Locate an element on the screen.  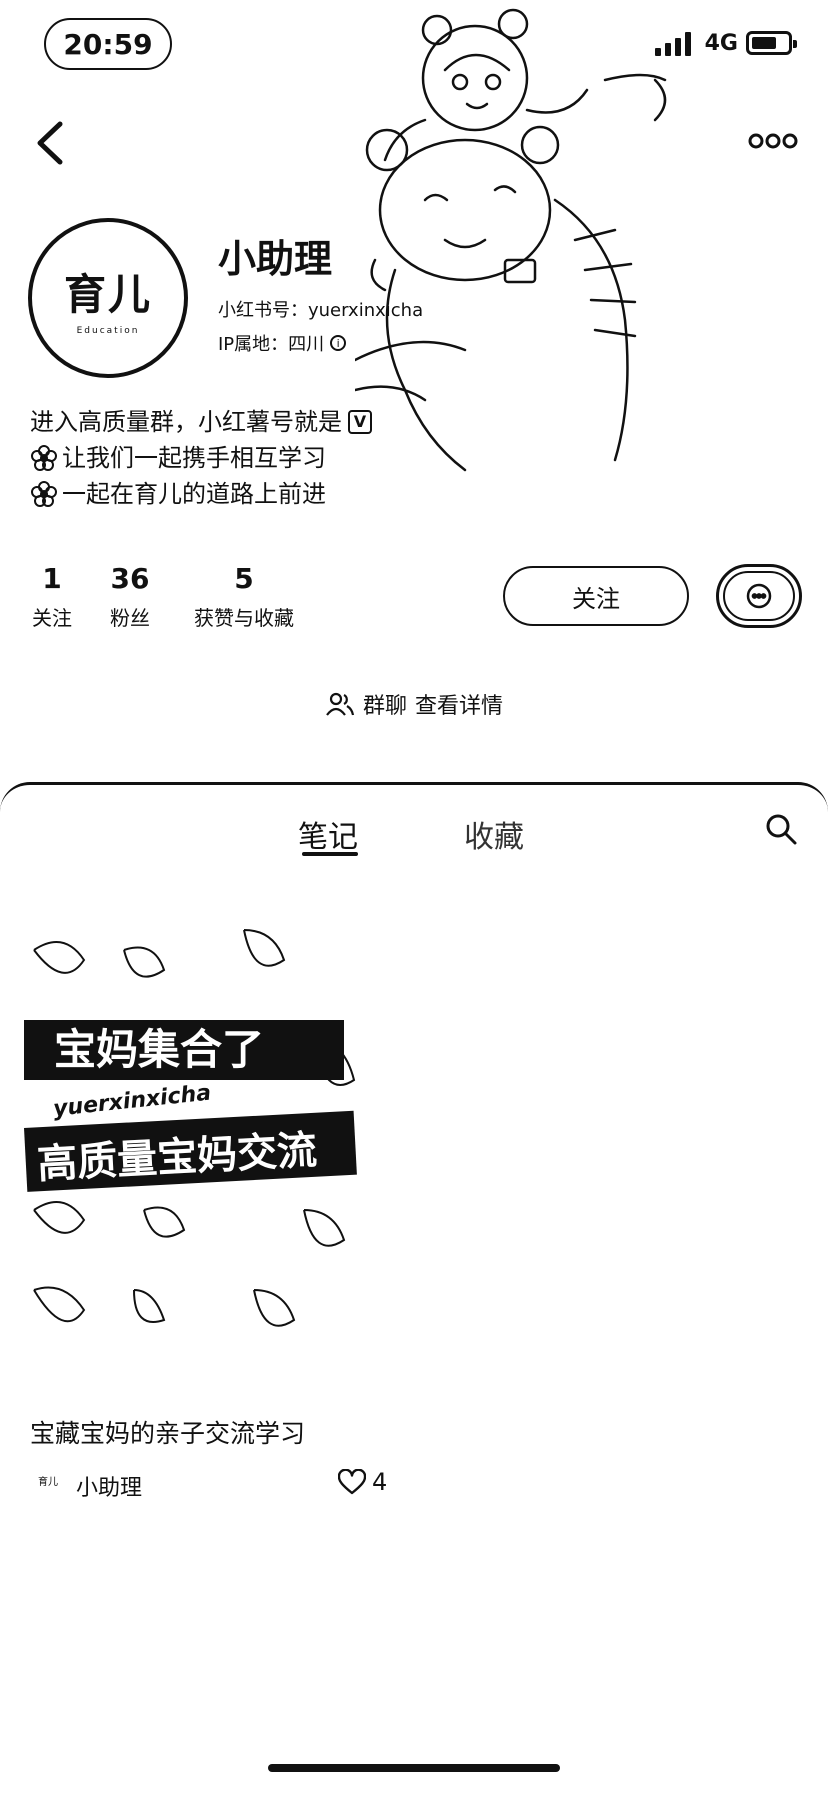
bio-line: 让我们一起携手相互学习 is located at coordinates (230, 458).